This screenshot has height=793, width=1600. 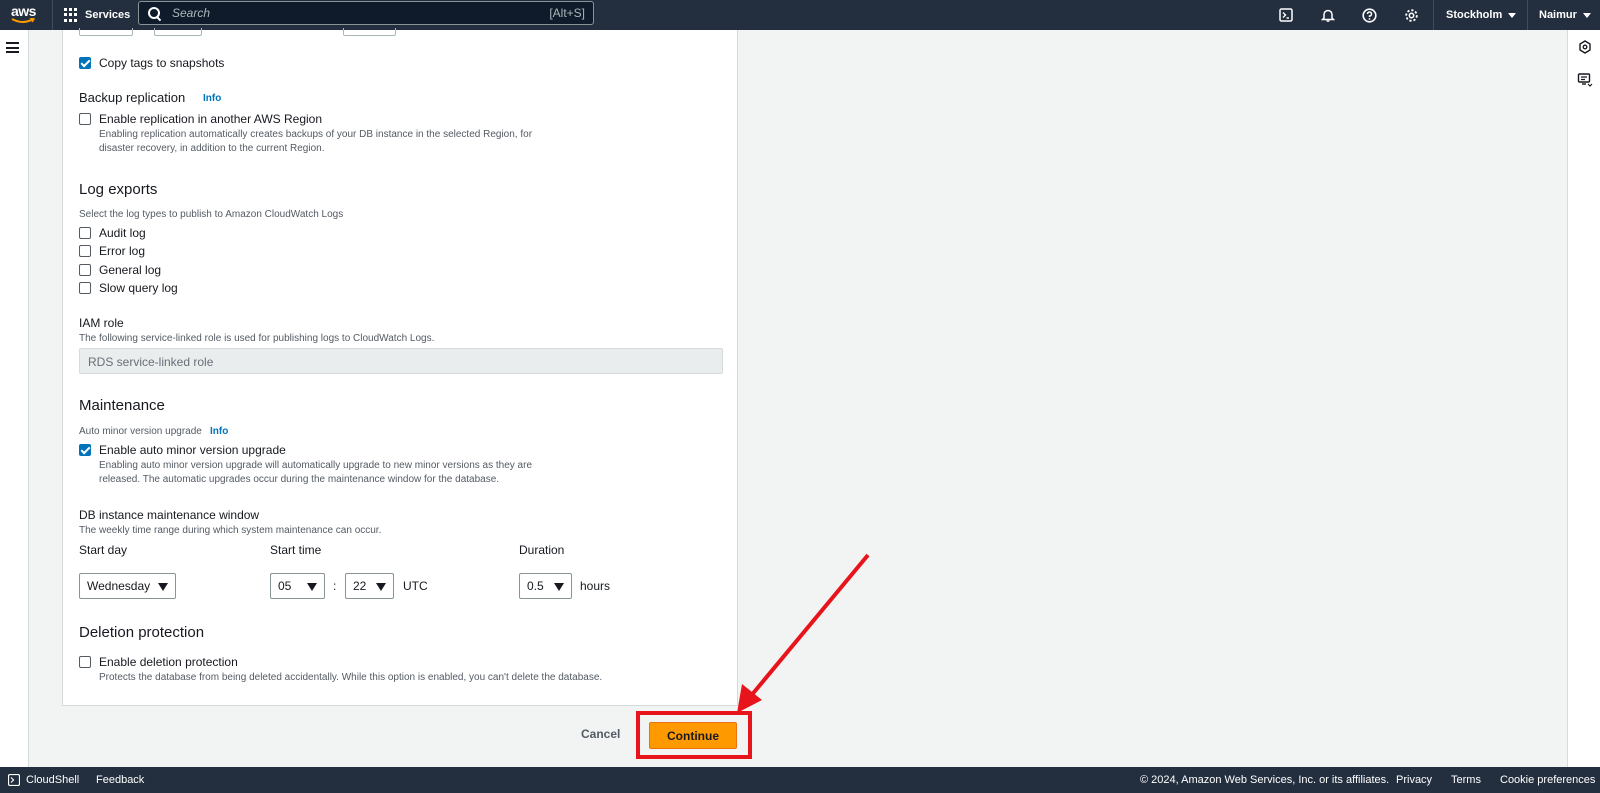 What do you see at coordinates (360, 586) in the screenshot?
I see `start-minute-value: 22` at bounding box center [360, 586].